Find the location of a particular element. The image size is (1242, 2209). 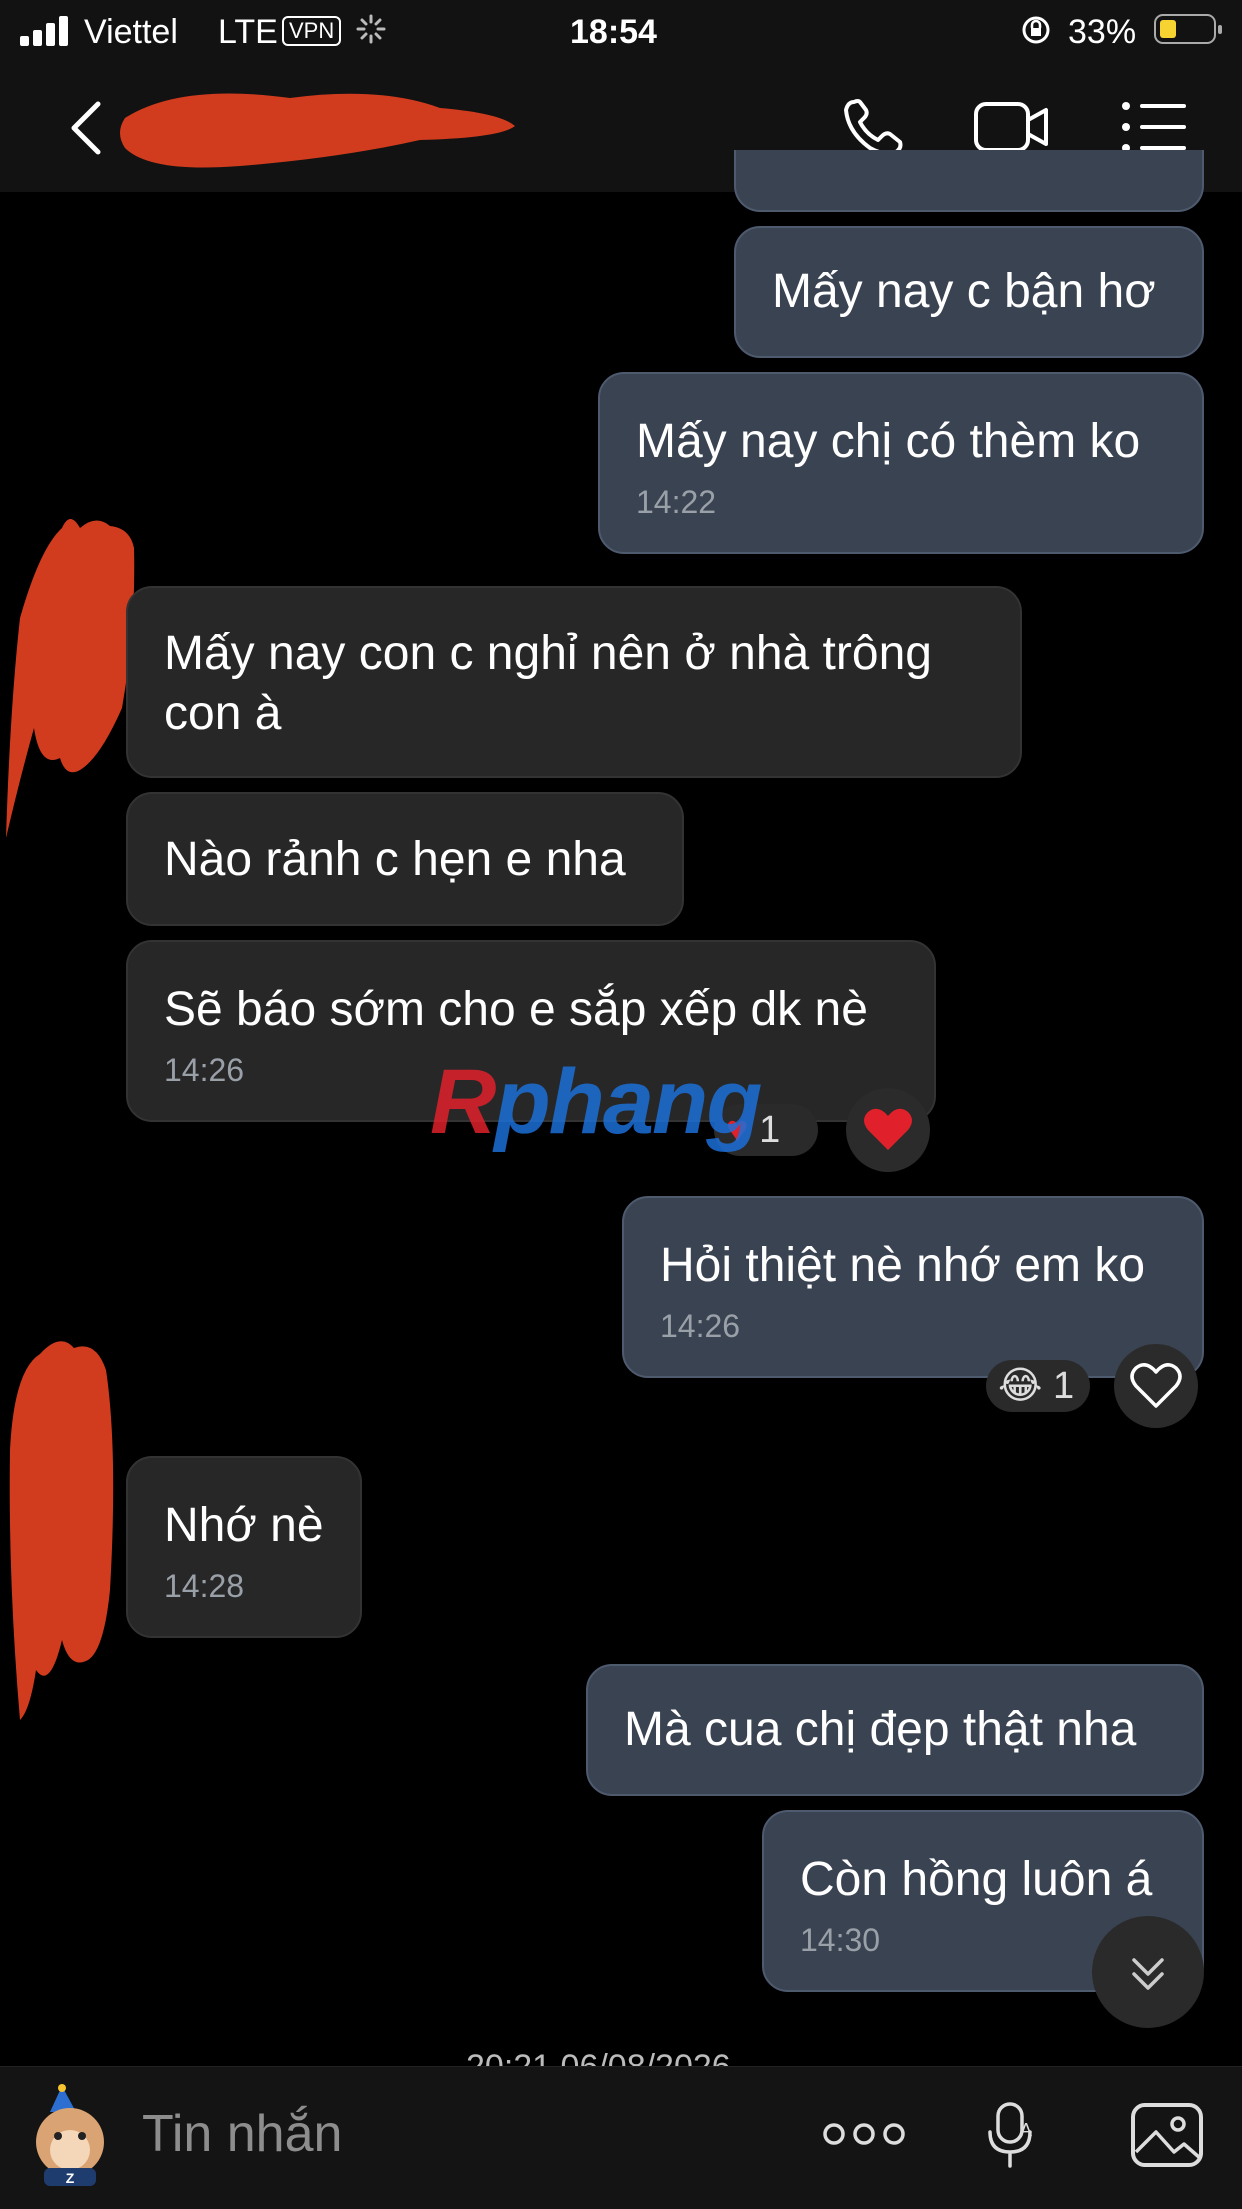

chevron-left-icon is located at coordinates (86, 128).